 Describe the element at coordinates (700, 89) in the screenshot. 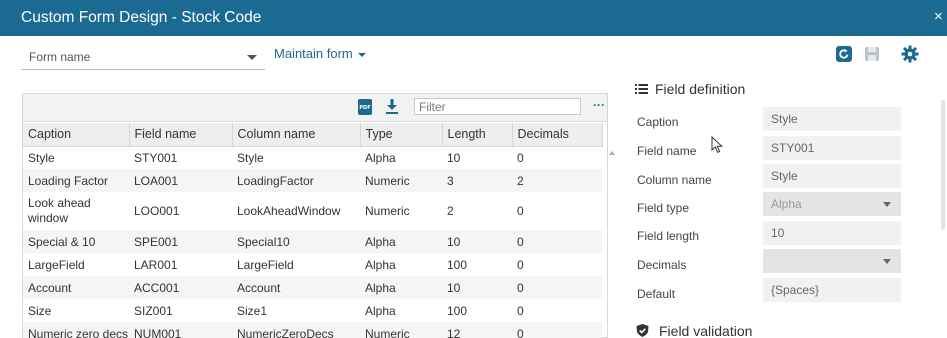

I see `field-definition-title: Field definition` at that location.